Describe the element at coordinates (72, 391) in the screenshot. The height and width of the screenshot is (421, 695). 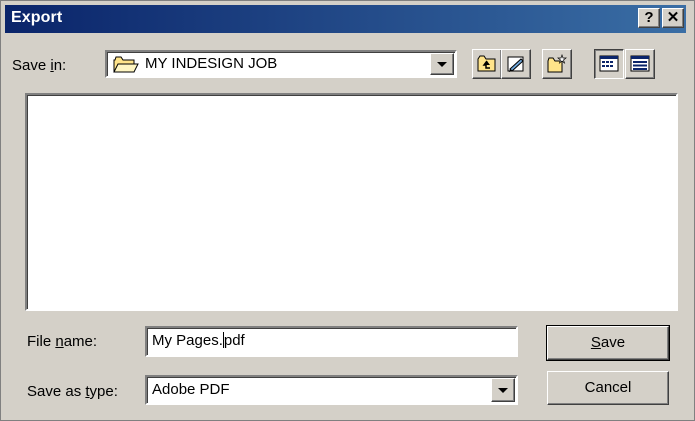
I see `save-as-type-label: Save as type:` at that location.